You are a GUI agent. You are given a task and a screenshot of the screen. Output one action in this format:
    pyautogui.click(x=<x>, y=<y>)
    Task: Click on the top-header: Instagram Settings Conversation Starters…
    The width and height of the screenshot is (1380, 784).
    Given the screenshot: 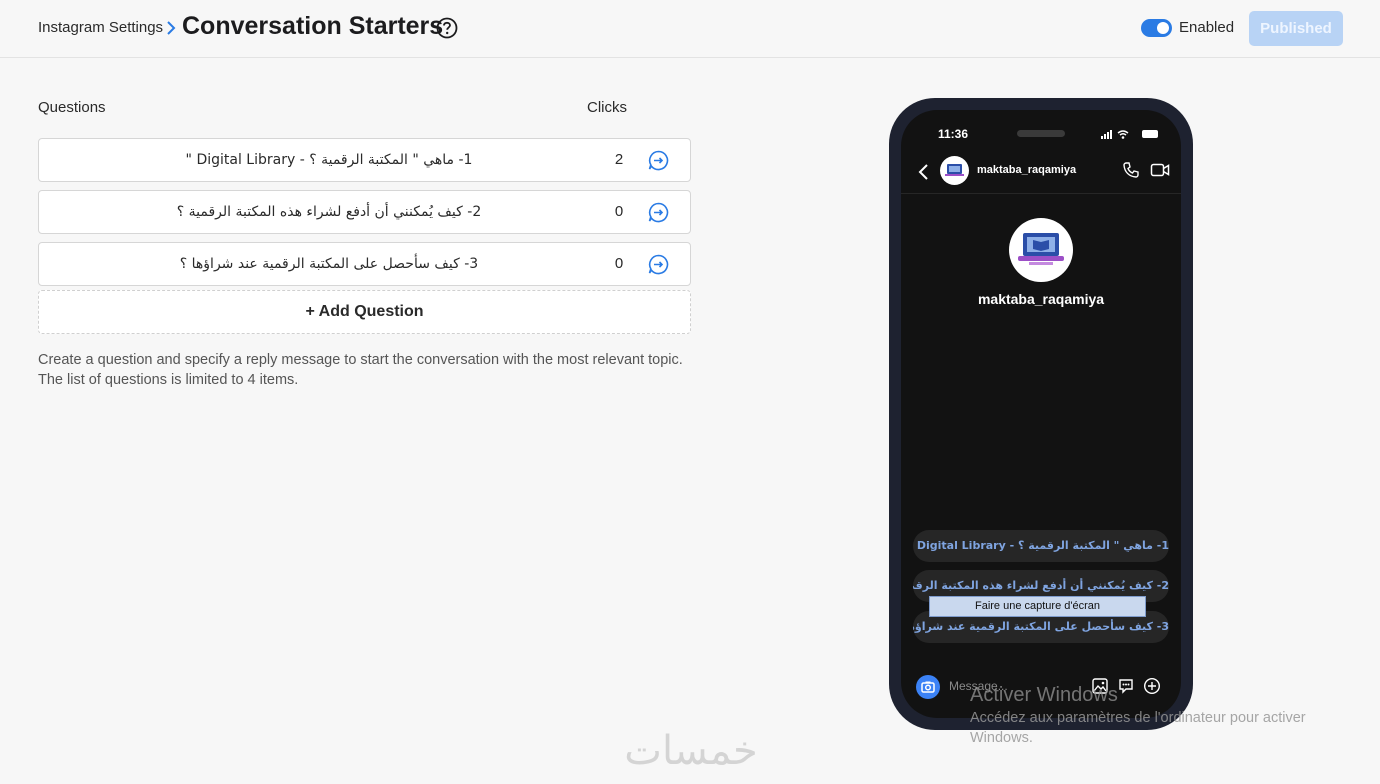 What is the action you would take?
    pyautogui.click(x=690, y=29)
    